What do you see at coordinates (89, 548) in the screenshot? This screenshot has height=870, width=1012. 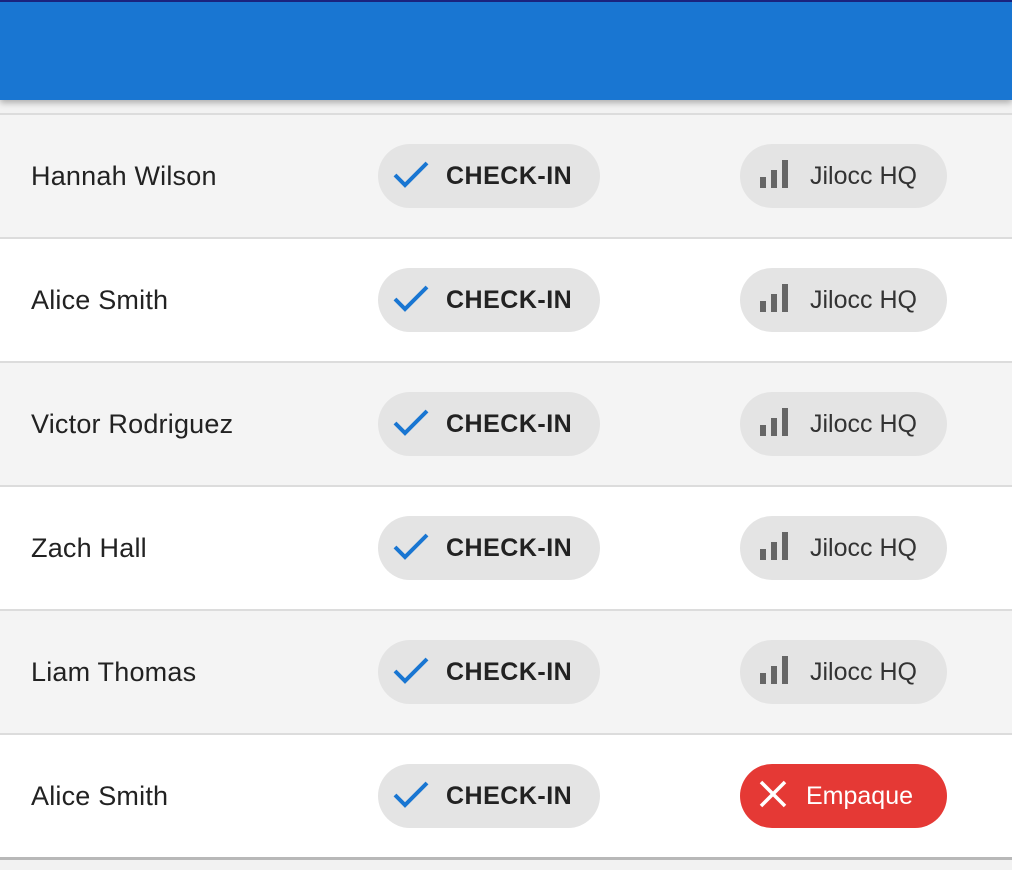 I see `person-name: Zach Hall` at bounding box center [89, 548].